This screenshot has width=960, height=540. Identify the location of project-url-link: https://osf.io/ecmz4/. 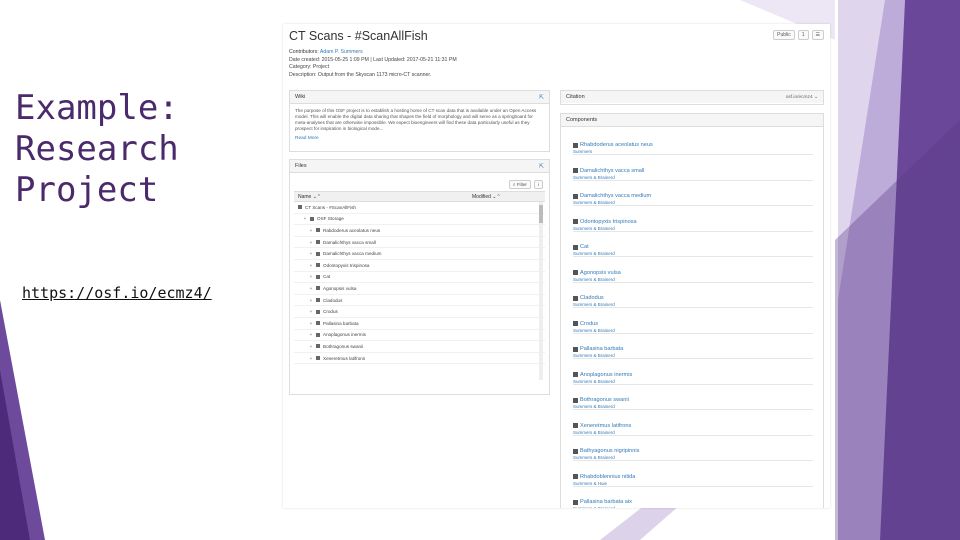
(117, 293).